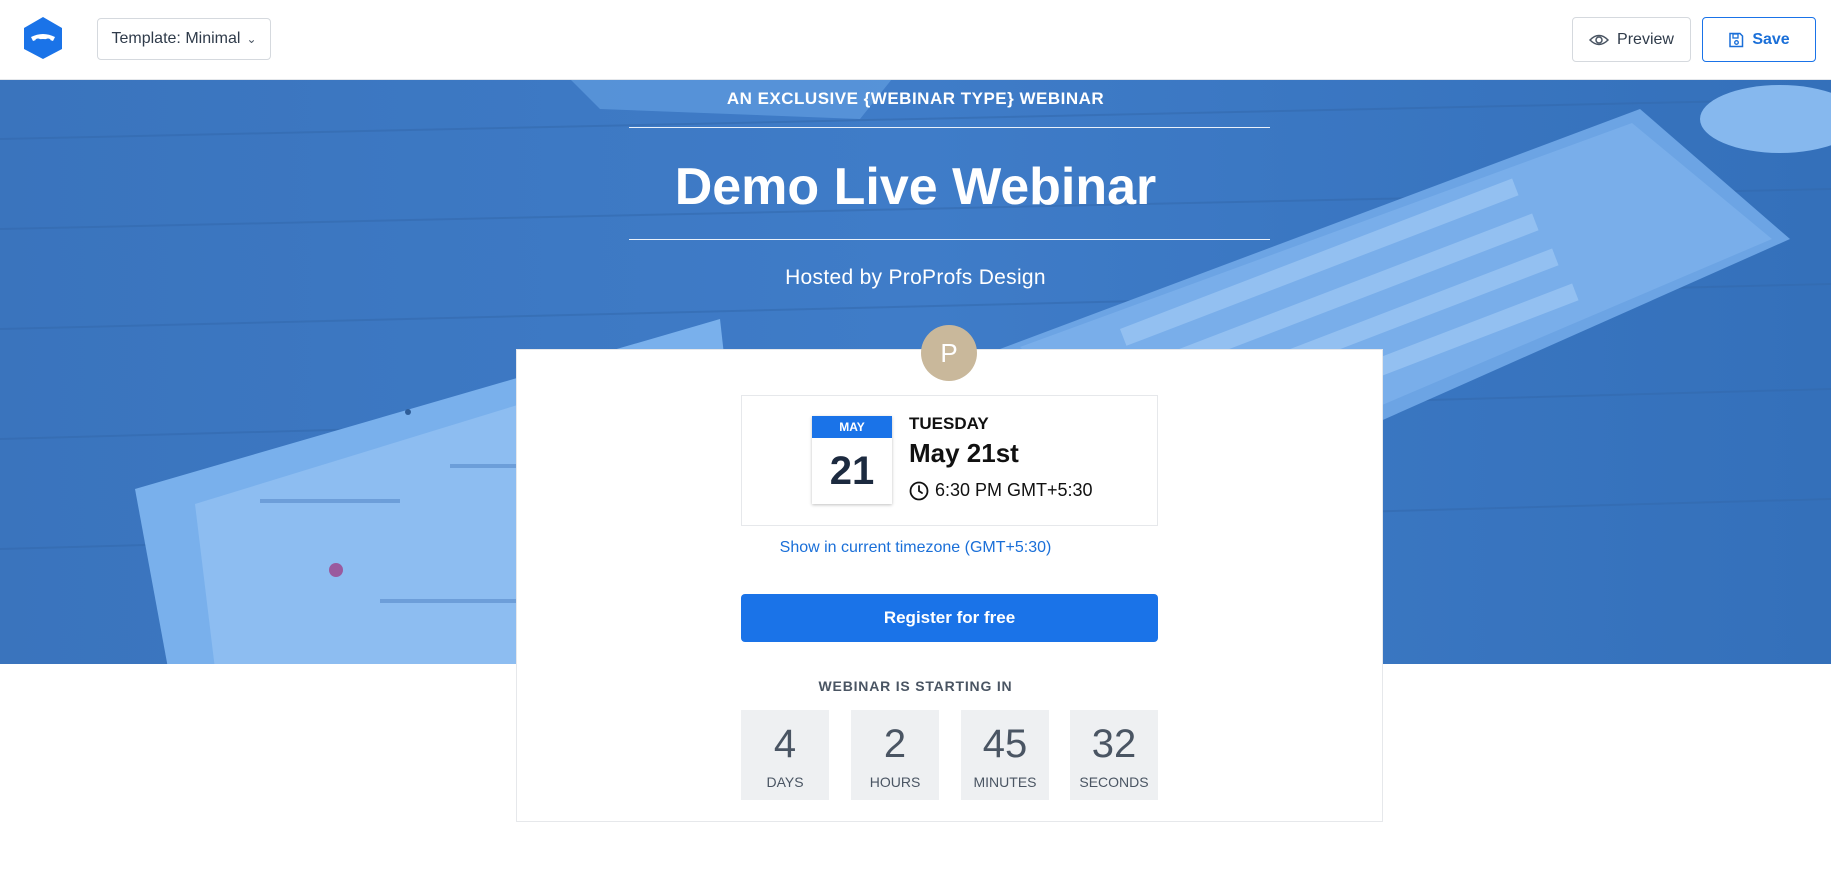 This screenshot has width=1831, height=869. Describe the element at coordinates (1771, 39) in the screenshot. I see `save-button-label: Save` at that location.